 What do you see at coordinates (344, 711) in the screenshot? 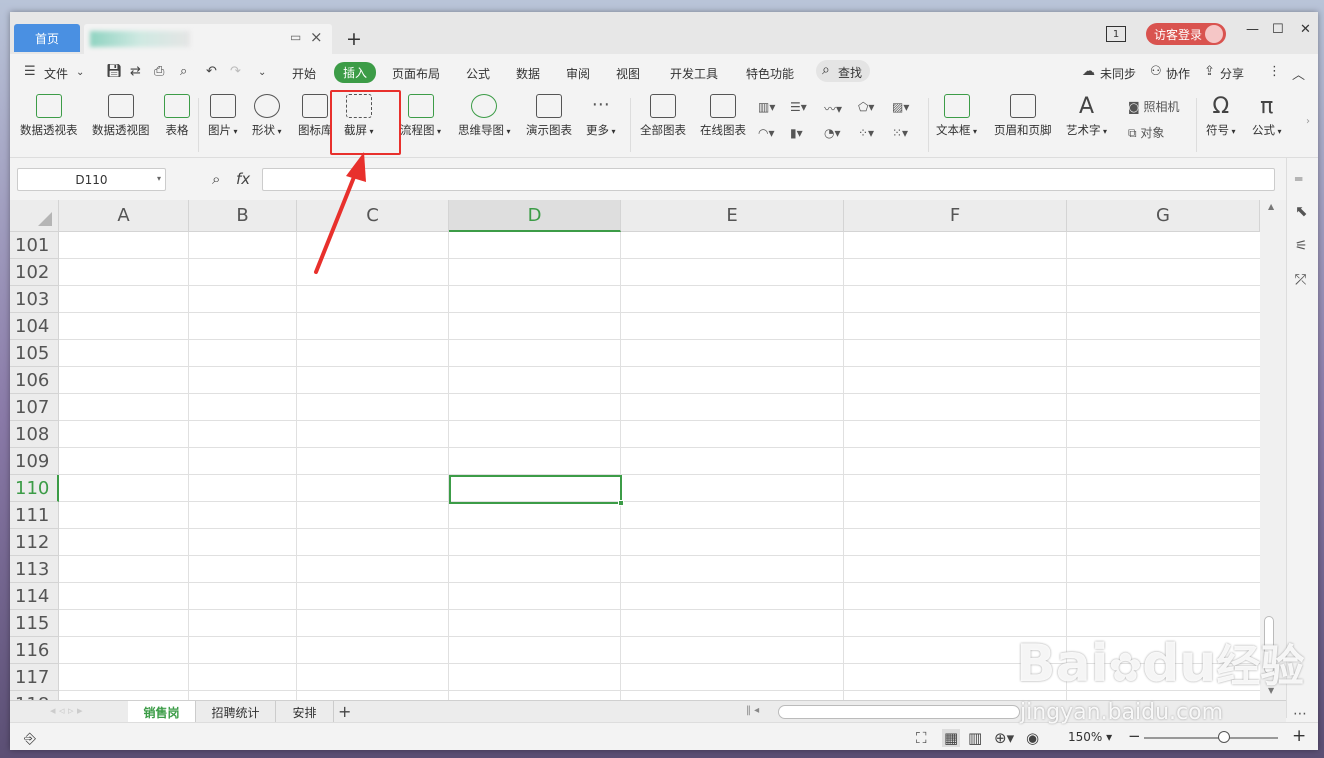
I see `add-sheet-button: +` at bounding box center [344, 711].